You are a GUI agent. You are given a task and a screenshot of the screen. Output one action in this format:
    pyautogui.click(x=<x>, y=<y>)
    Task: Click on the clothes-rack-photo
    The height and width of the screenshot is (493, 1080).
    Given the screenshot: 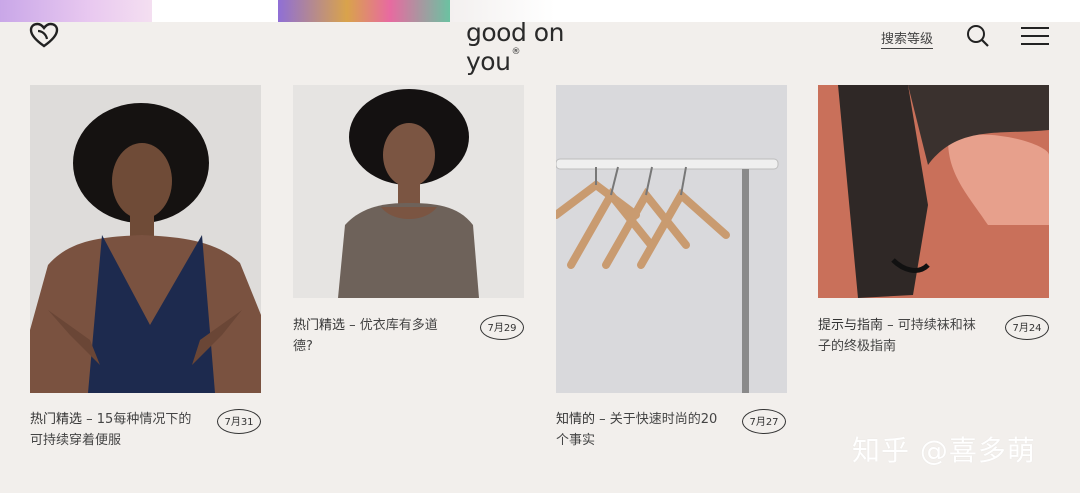 What is the action you would take?
    pyautogui.click(x=671, y=239)
    